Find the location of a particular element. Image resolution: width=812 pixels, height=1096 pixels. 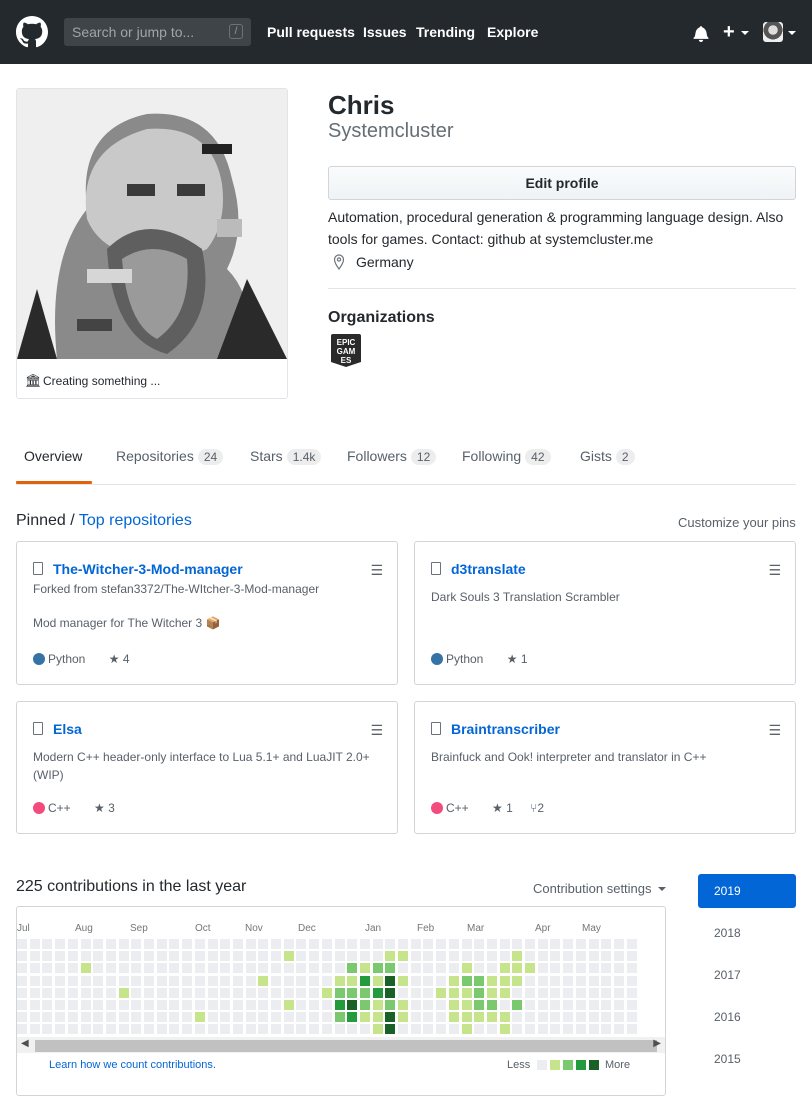

tab-repositories: Repositories 24 is located at coordinates (170, 456).